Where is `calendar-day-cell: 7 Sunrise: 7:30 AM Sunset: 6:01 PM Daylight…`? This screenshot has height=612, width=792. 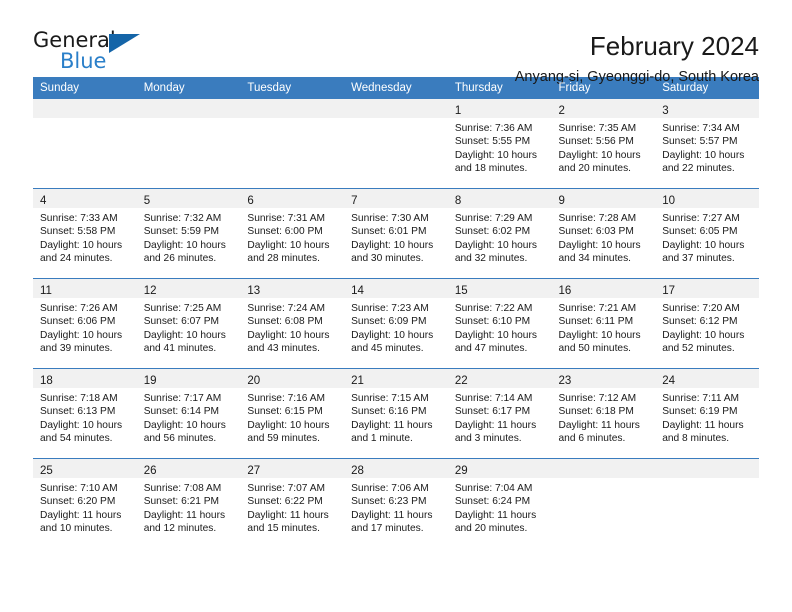 calendar-day-cell: 7 Sunrise: 7:30 AM Sunset: 6:01 PM Daylight… is located at coordinates (396, 233).